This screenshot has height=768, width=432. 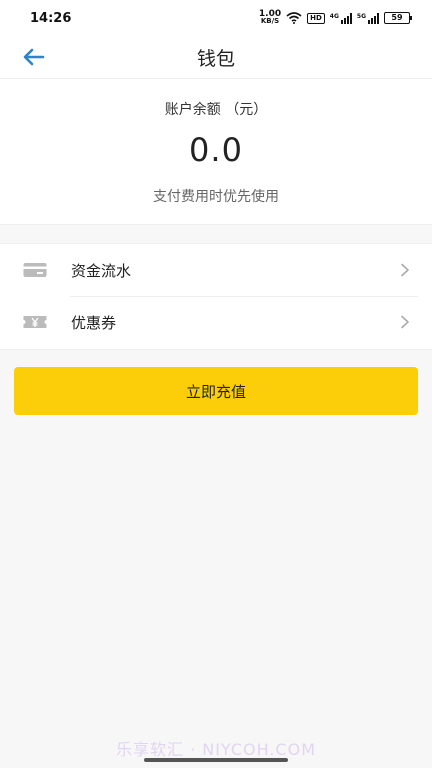 I want to click on menu-label-transactions: 资金流水, so click(x=101, y=270).